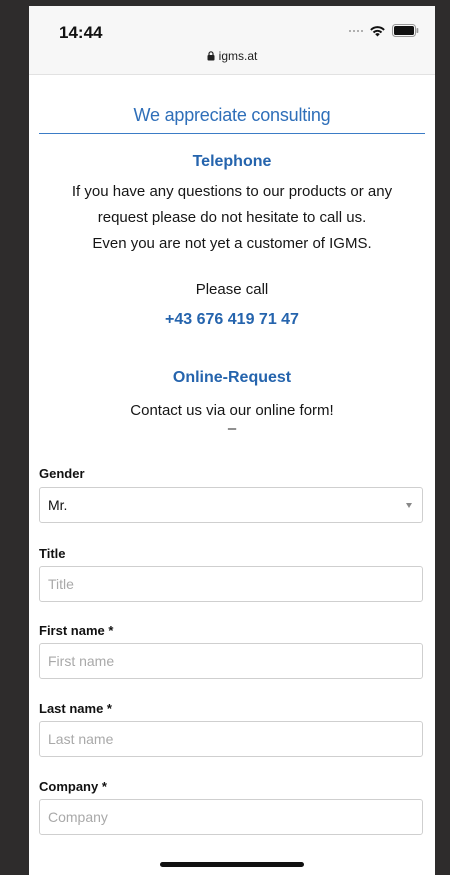 This screenshot has height=875, width=450. I want to click on status-time: 14:44, so click(81, 32).